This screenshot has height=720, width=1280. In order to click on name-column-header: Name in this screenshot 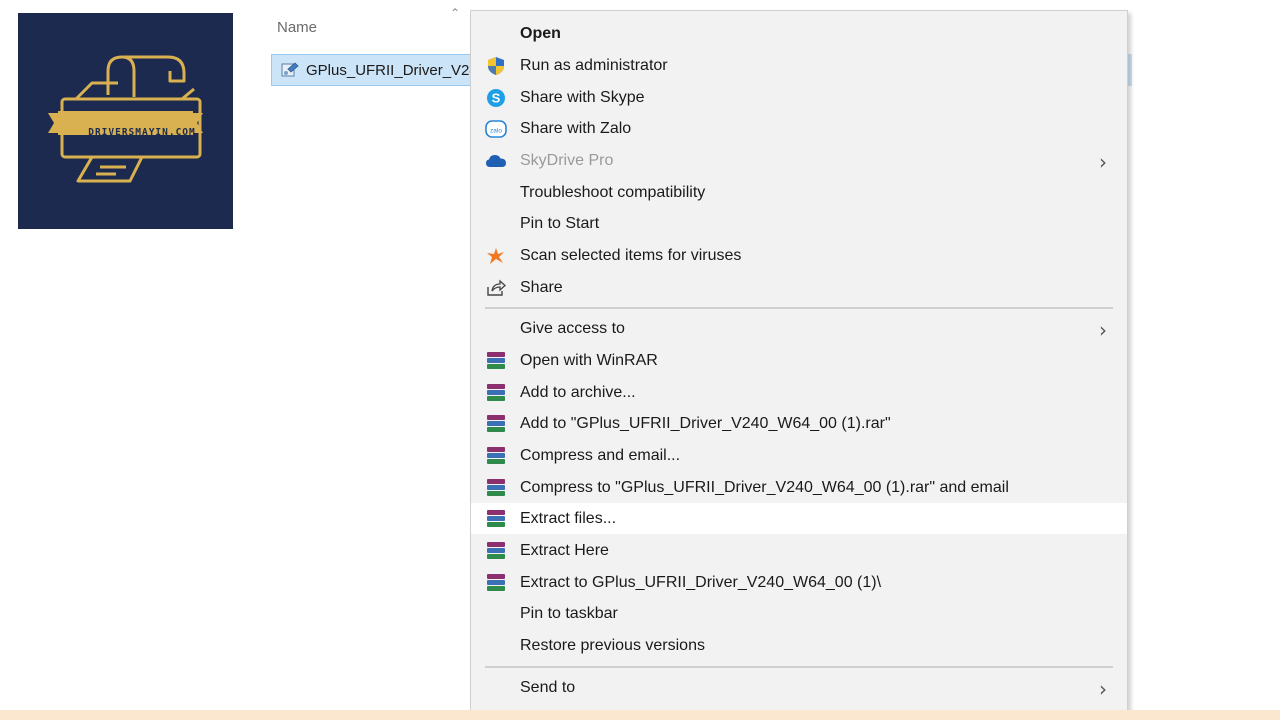, I will do `click(297, 27)`.